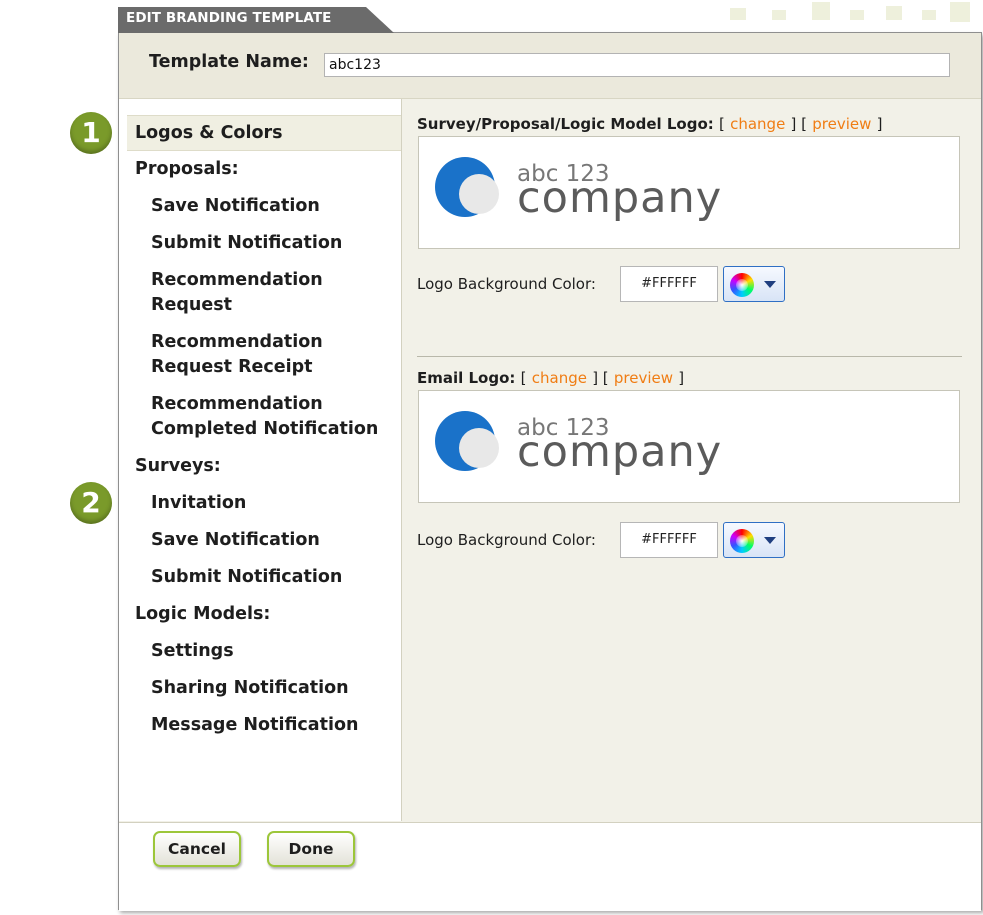  Describe the element at coordinates (250, 688) in the screenshot. I see `sidebar-item-logic-sharing-notification: Sharing Notification` at that location.